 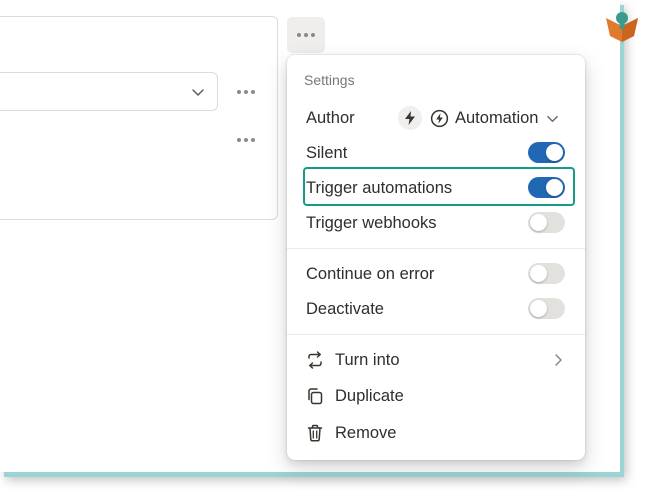 What do you see at coordinates (558, 360) in the screenshot?
I see `chevron-right-icon` at bounding box center [558, 360].